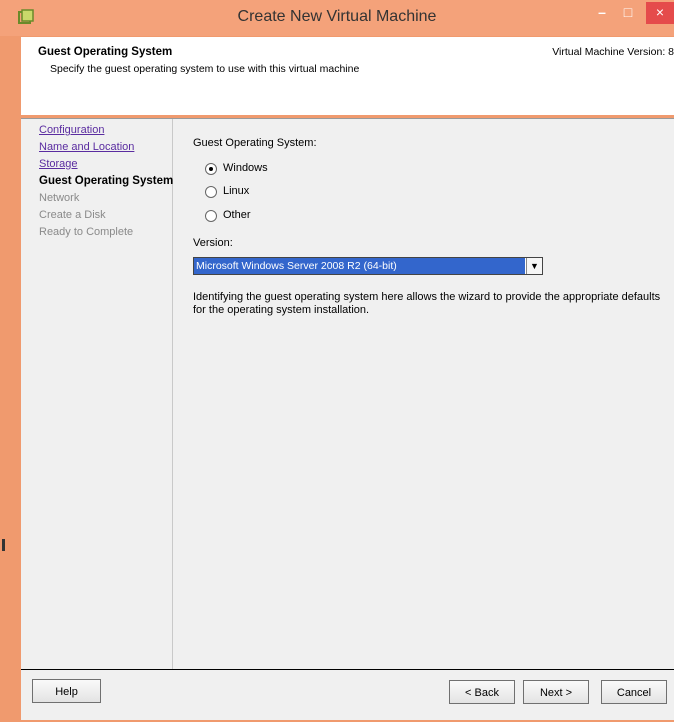  Describe the element at coordinates (211, 192) in the screenshot. I see `linux-radio` at that location.